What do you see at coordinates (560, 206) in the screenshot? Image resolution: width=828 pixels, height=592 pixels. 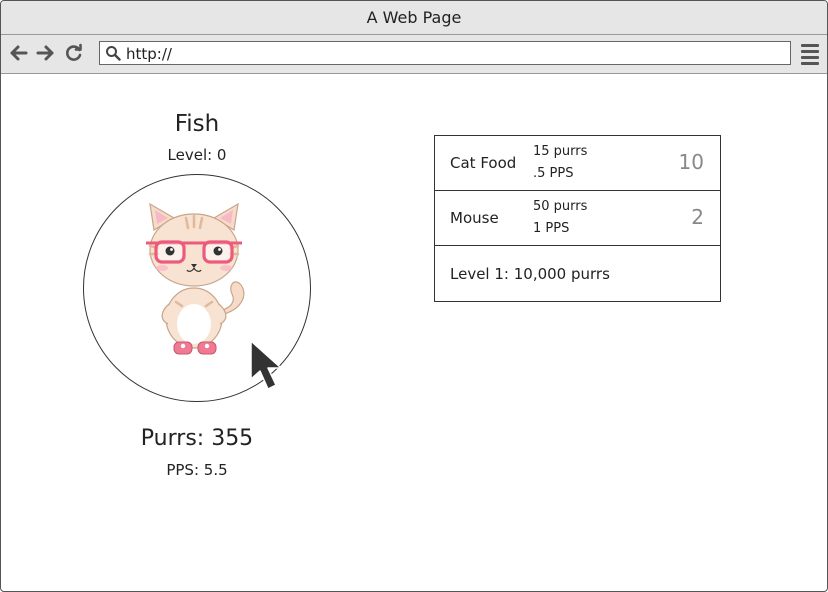 I see `shop-item-cost: 50 purrs` at bounding box center [560, 206].